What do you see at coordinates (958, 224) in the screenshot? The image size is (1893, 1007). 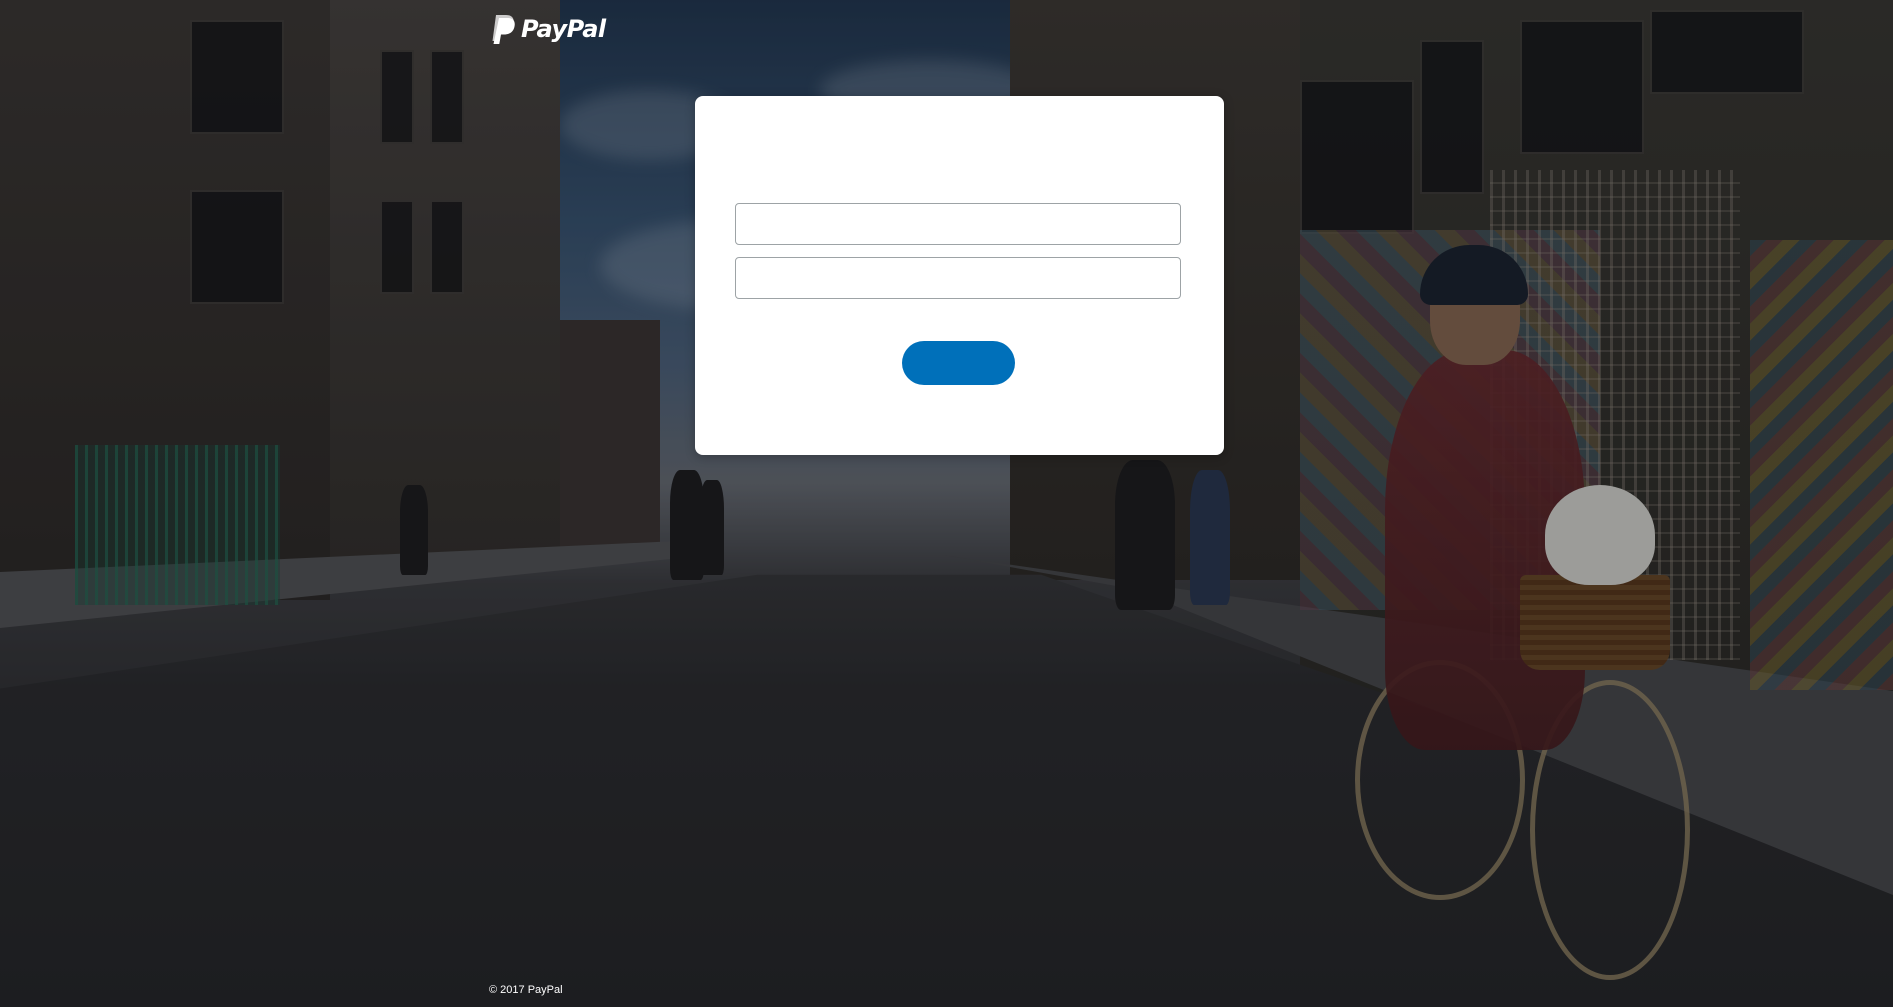 I see `email-field` at bounding box center [958, 224].